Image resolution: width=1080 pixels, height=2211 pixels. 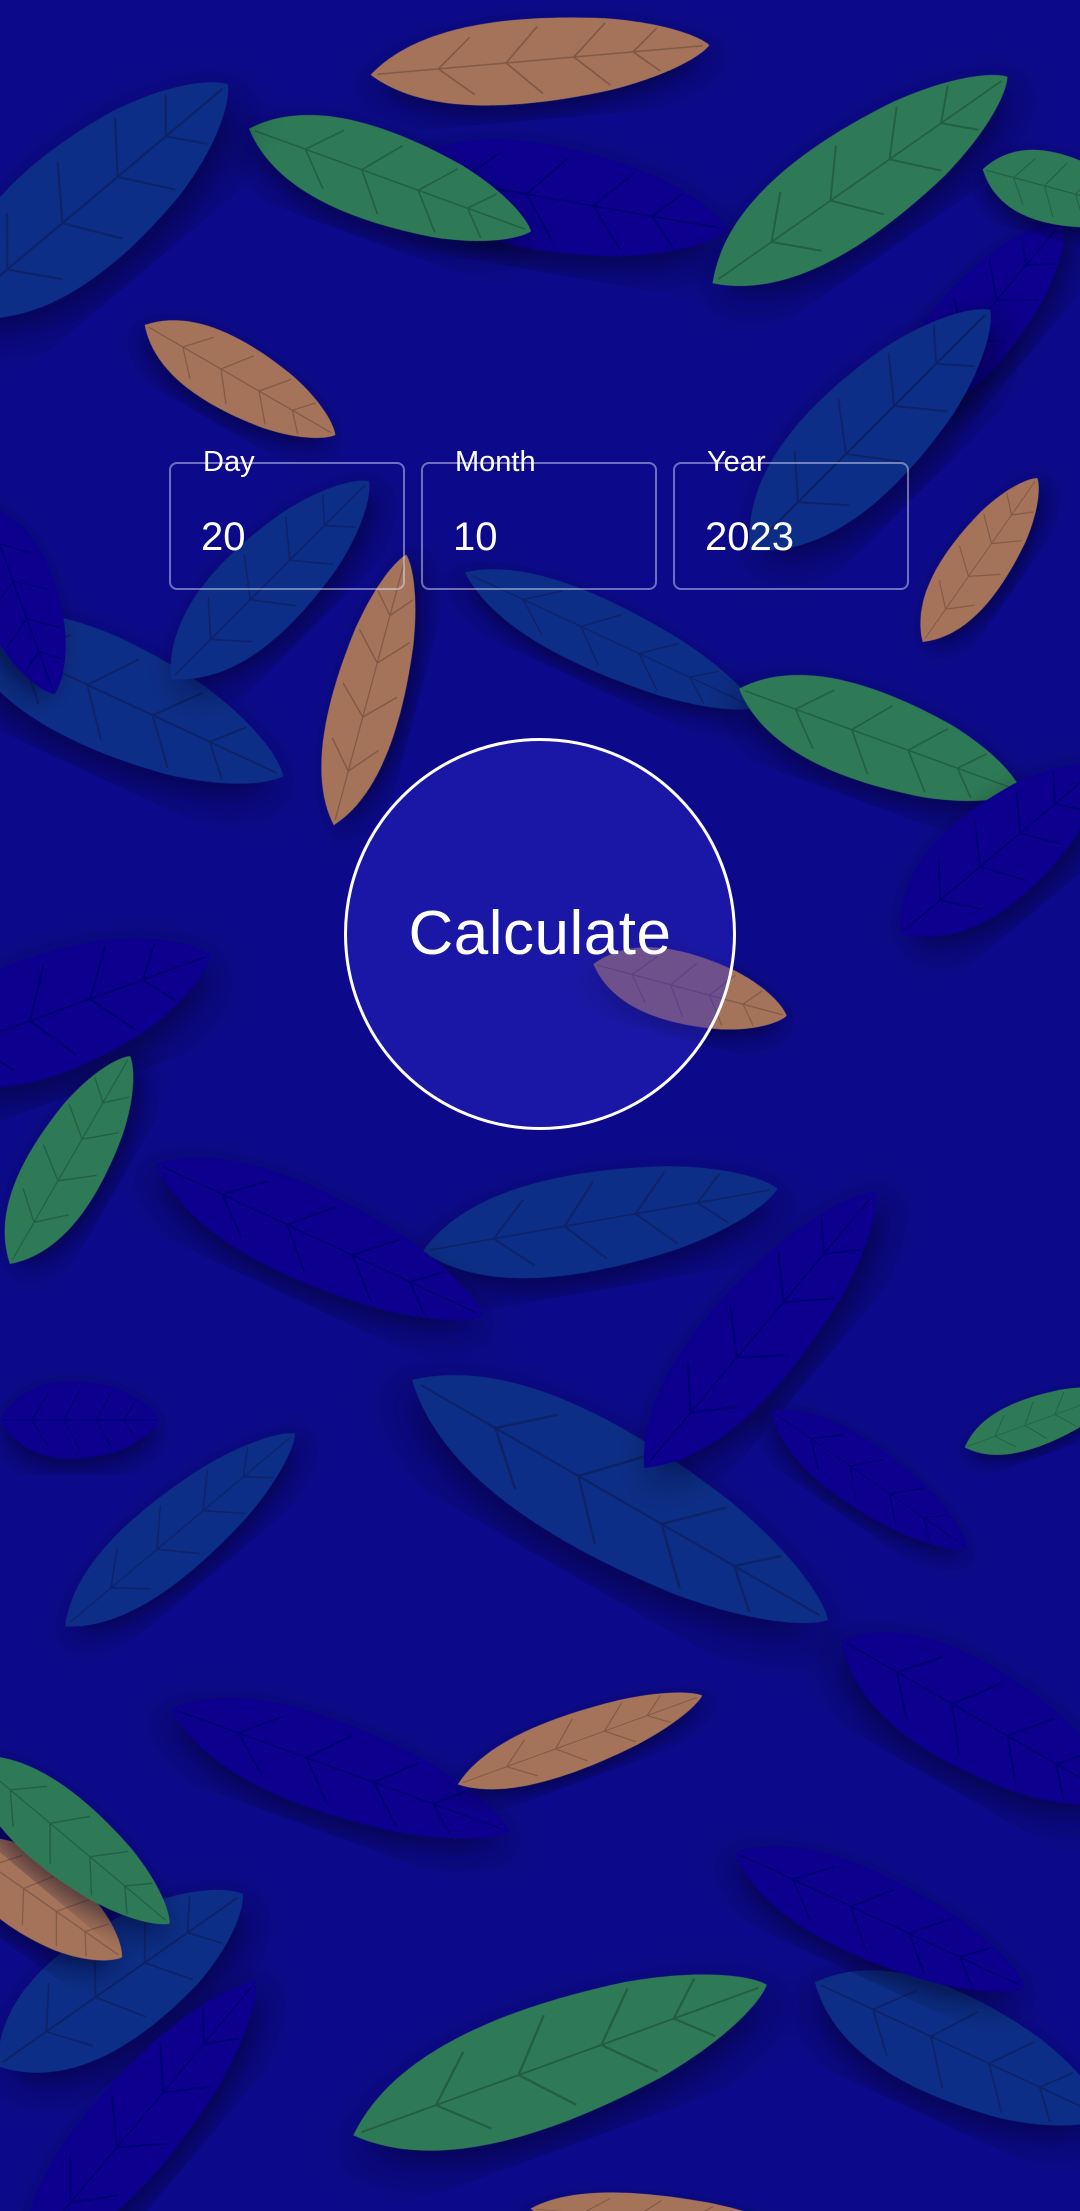 I want to click on year-field: Year 2023, so click(x=791, y=518).